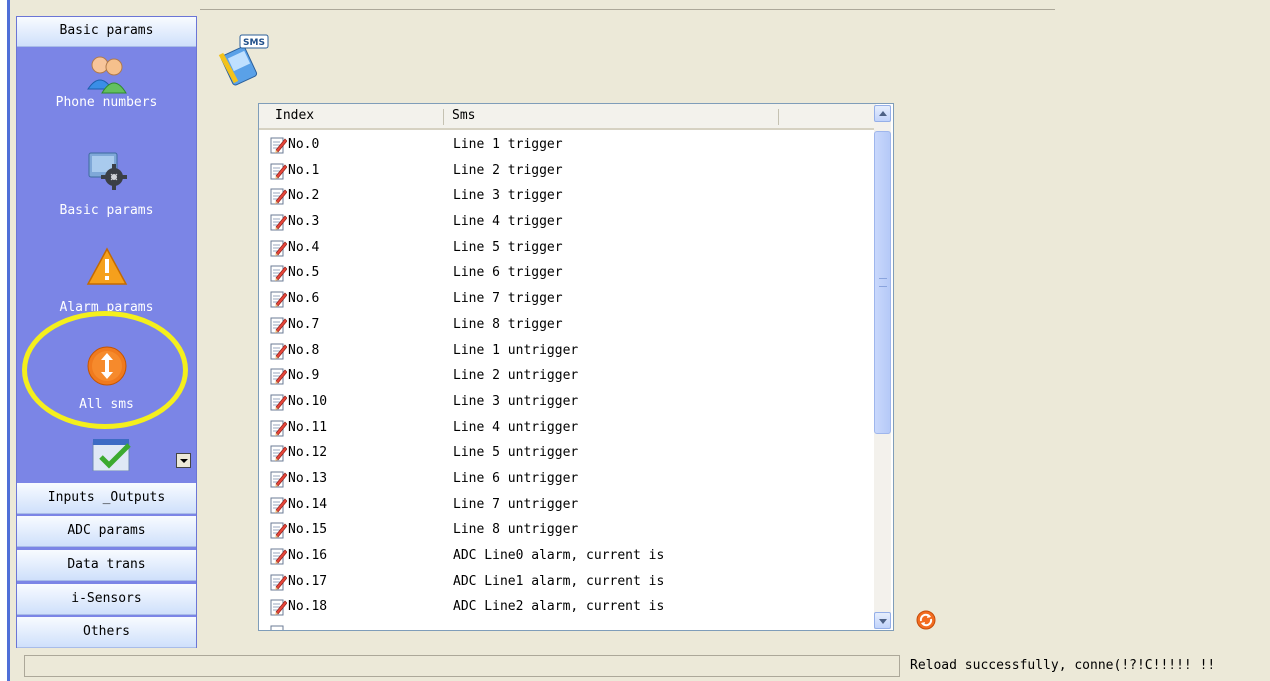  I want to click on row-index: No.12, so click(308, 453).